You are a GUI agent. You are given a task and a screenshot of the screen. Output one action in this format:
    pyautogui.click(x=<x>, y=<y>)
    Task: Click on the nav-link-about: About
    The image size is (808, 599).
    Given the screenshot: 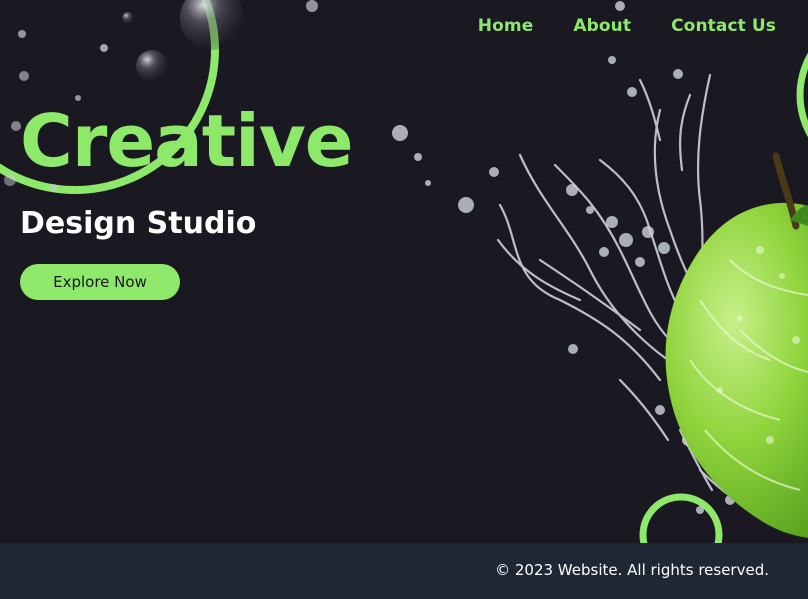 What is the action you would take?
    pyautogui.click(x=602, y=26)
    